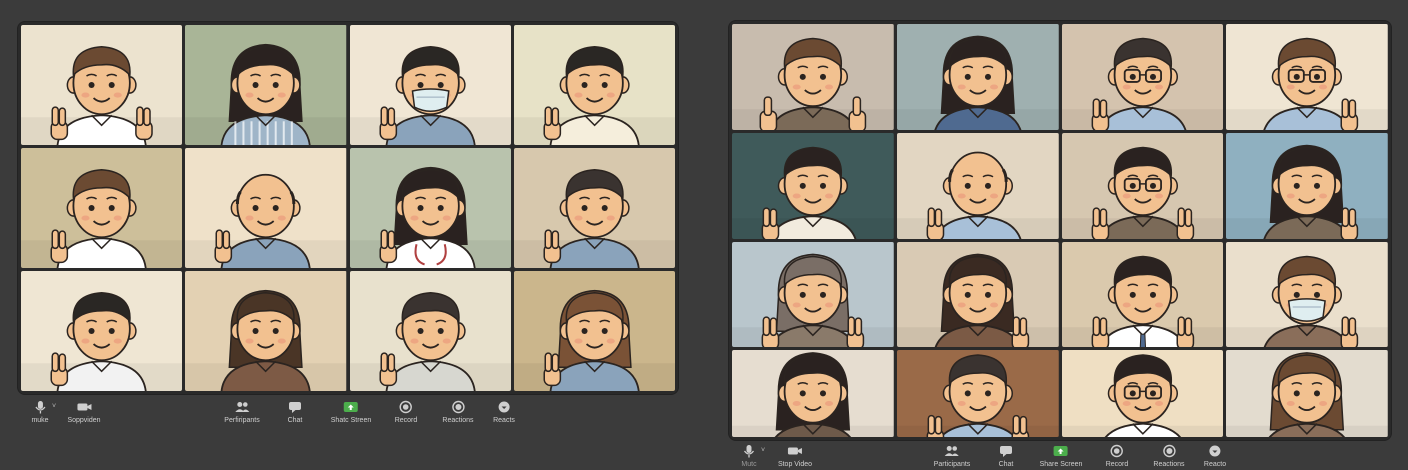 This screenshot has height=470, width=1408. What do you see at coordinates (40, 420) in the screenshot?
I see `mute-label: muke` at bounding box center [40, 420].